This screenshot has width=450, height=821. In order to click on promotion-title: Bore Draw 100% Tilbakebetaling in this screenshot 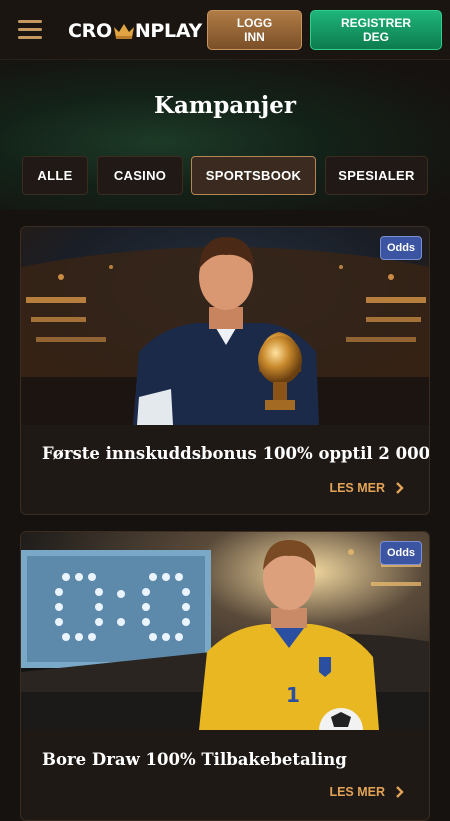, I will do `click(194, 759)`.